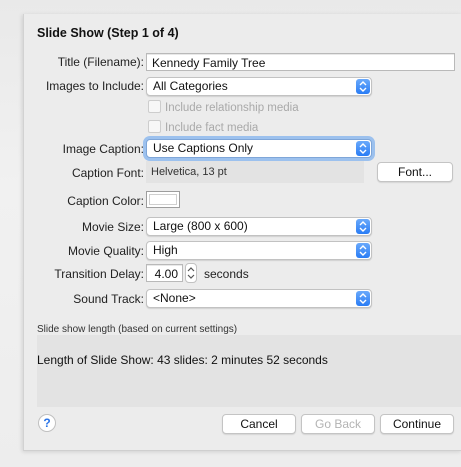 Image resolution: width=461 pixels, height=467 pixels. I want to click on images-to-include-value: All Categories, so click(190, 86).